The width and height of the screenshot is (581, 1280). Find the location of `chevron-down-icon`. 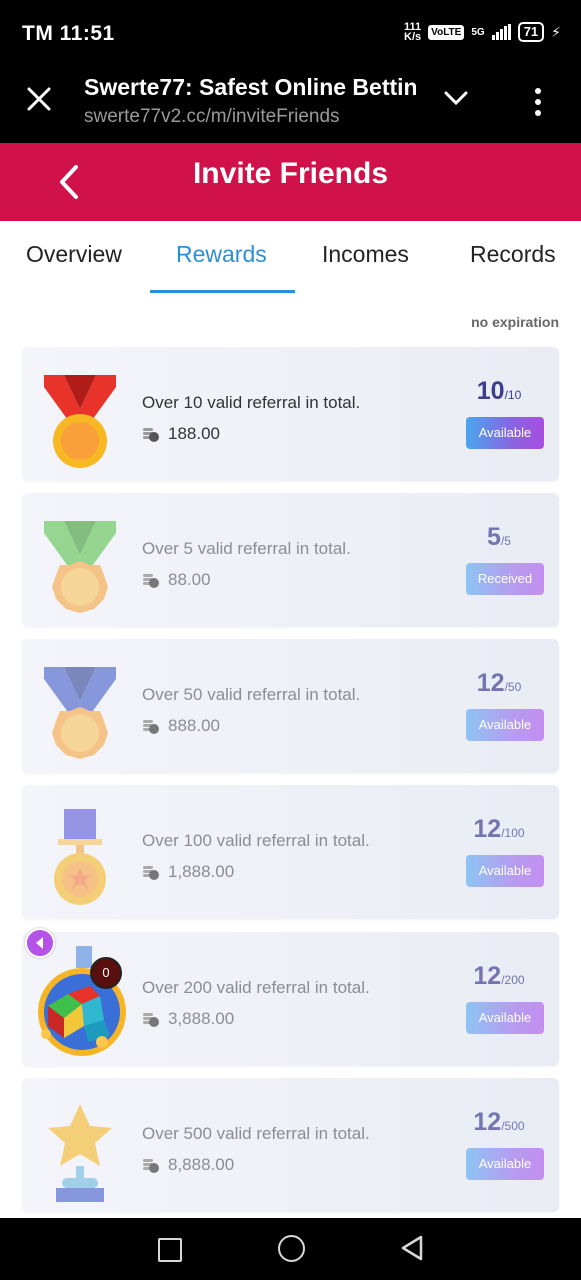

chevron-down-icon is located at coordinates (456, 100).